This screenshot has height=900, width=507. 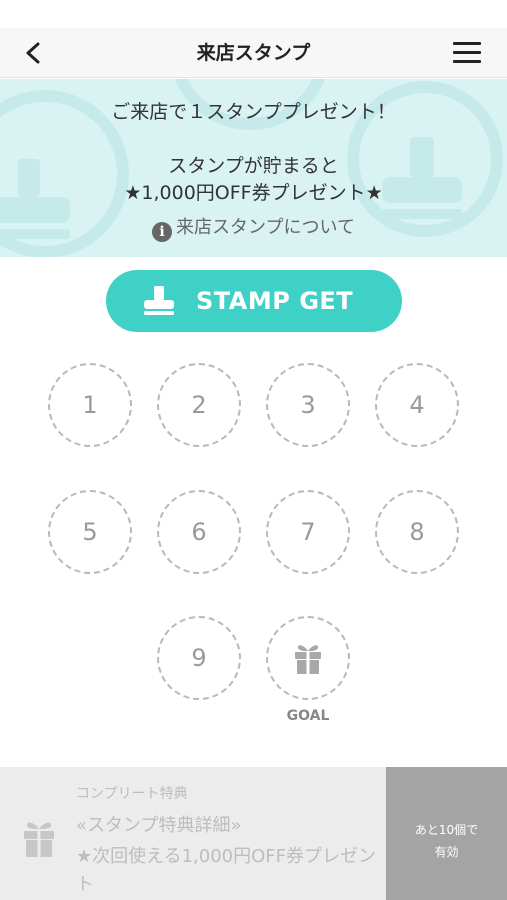 What do you see at coordinates (199, 405) in the screenshot?
I see `stamp-slot-2: 2` at bounding box center [199, 405].